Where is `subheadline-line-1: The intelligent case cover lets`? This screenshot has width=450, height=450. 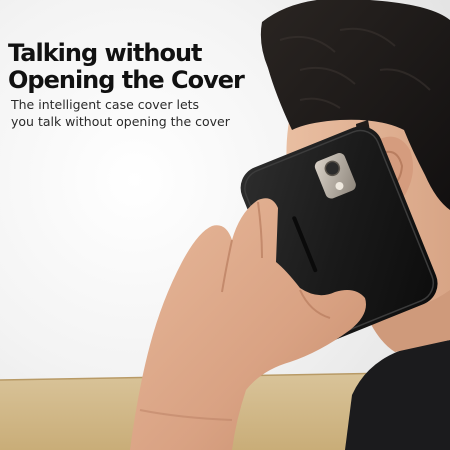 subheadline-line-1: The intelligent case cover lets is located at coordinates (105, 104).